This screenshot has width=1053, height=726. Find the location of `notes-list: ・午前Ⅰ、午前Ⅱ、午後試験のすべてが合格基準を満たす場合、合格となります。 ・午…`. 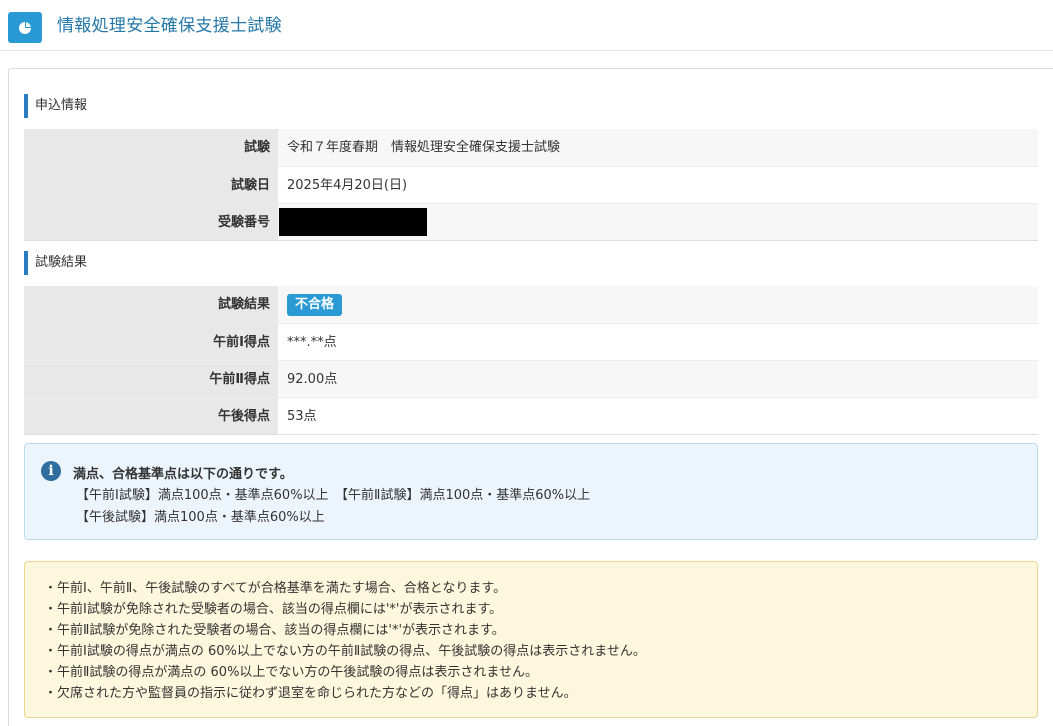

notes-list: ・午前Ⅰ、午前Ⅱ、午後試験のすべてが合格基準を満たす場合、合格となります。 ・午… is located at coordinates (345, 641).